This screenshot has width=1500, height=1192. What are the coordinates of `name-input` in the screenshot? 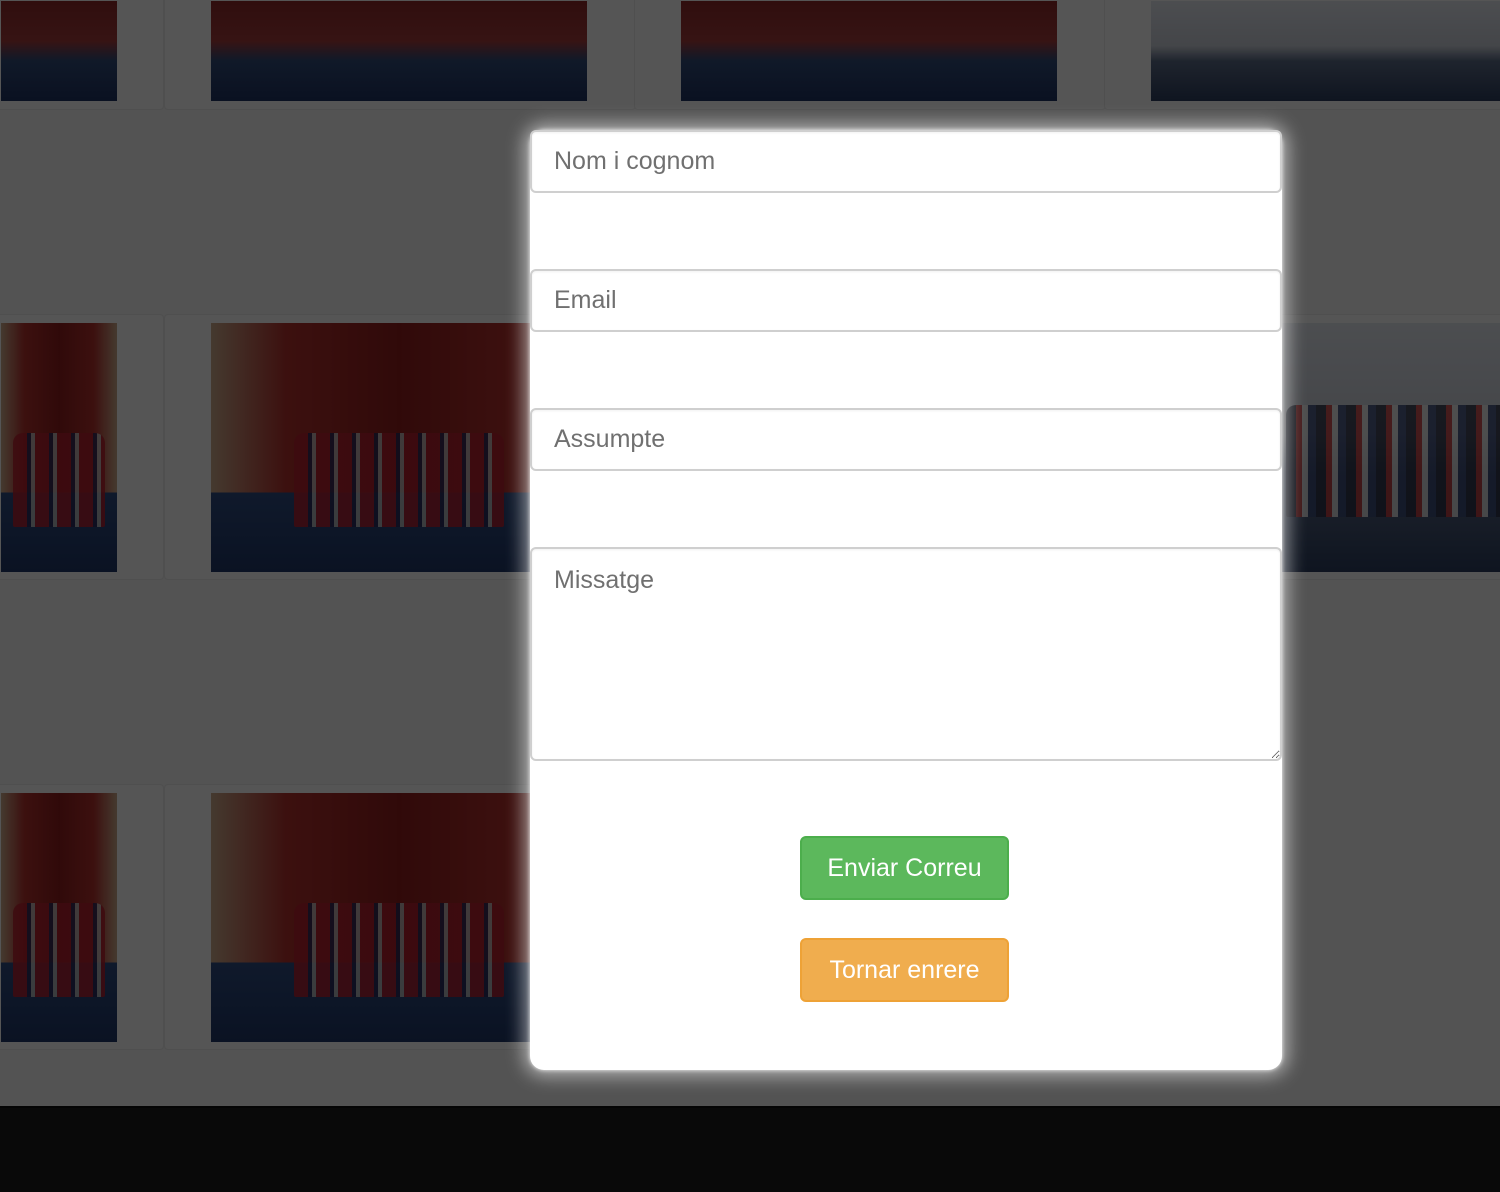 It's located at (906, 161).